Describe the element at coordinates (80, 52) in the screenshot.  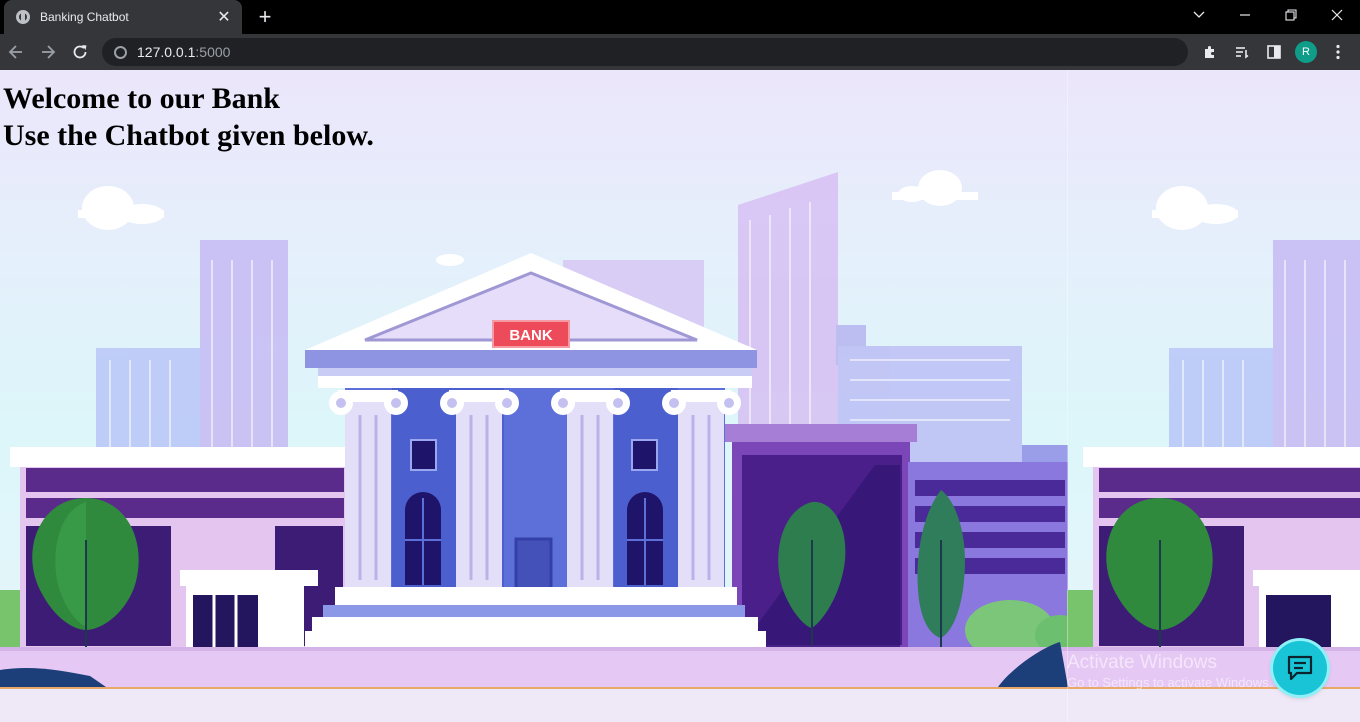
I see `reload-icon` at that location.